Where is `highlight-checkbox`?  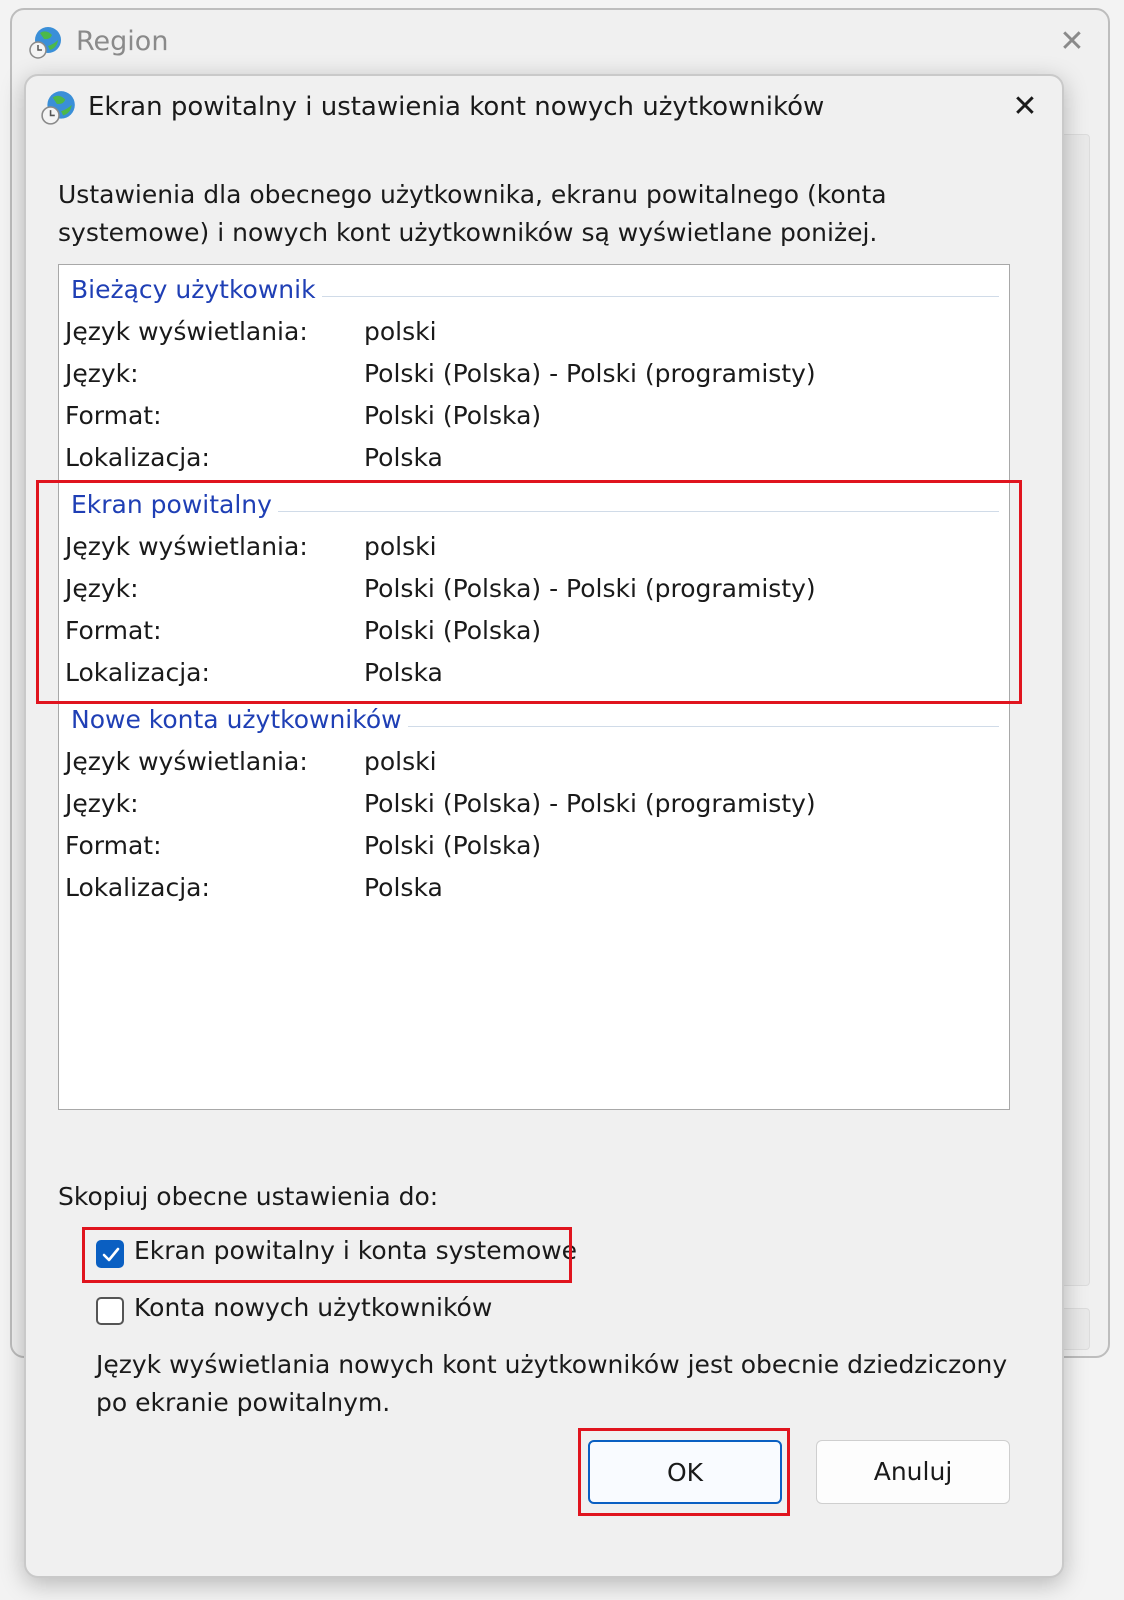 highlight-checkbox is located at coordinates (327, 1255).